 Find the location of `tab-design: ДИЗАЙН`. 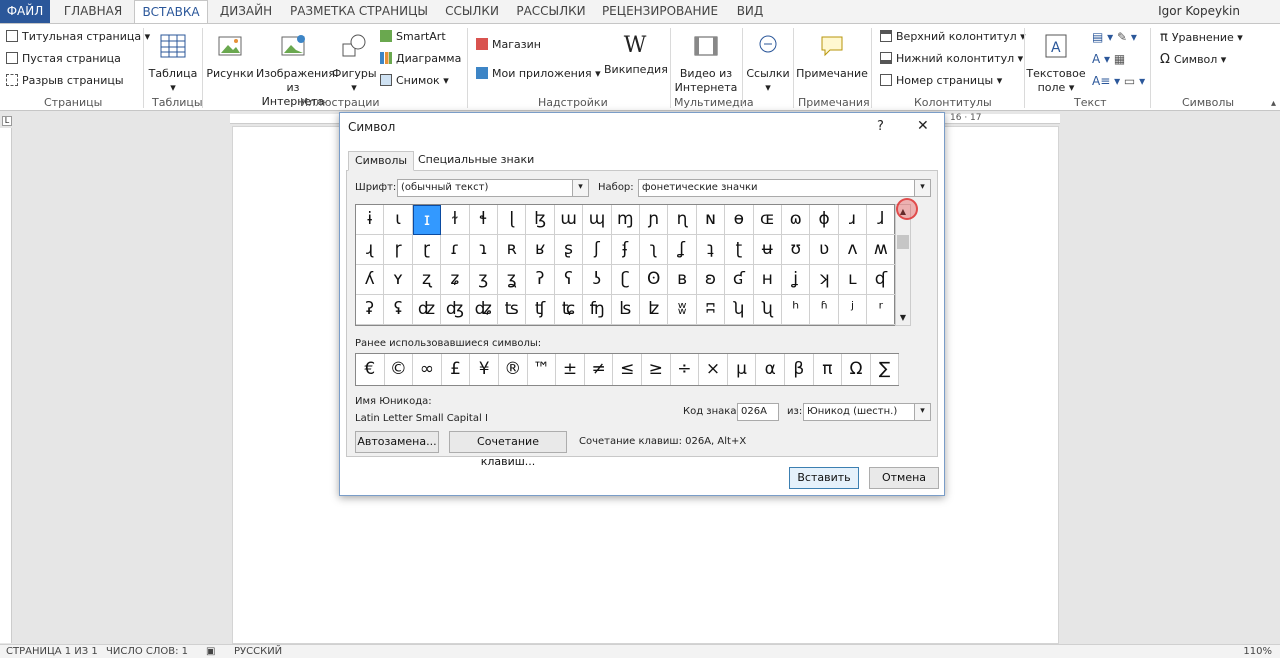

tab-design: ДИЗАЙН is located at coordinates (246, 11).